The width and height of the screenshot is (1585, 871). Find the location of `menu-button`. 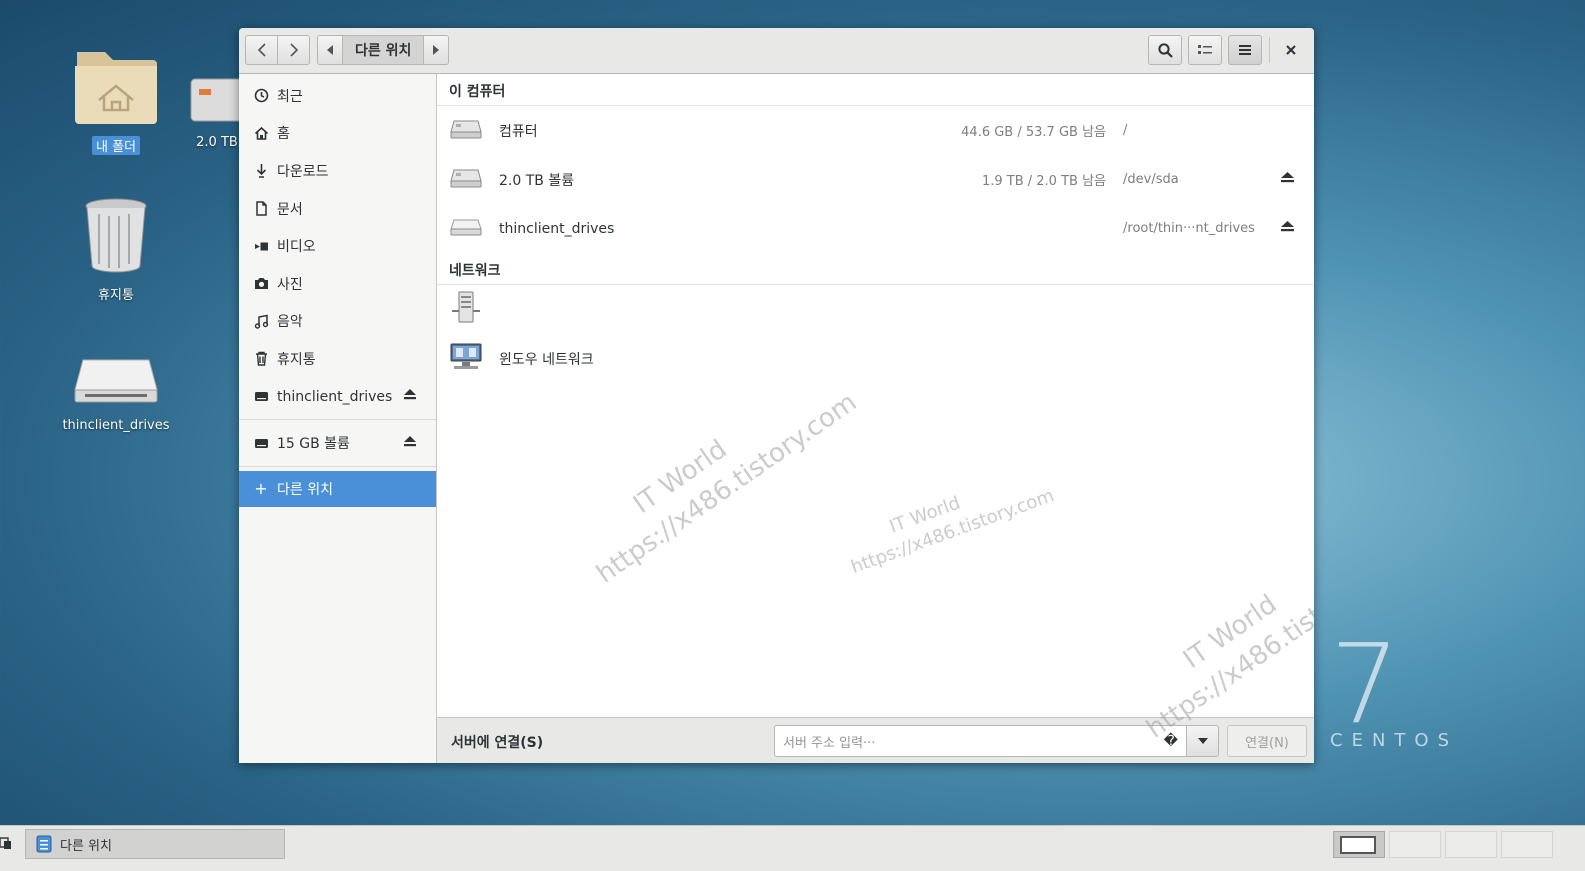

menu-button is located at coordinates (1245, 50).